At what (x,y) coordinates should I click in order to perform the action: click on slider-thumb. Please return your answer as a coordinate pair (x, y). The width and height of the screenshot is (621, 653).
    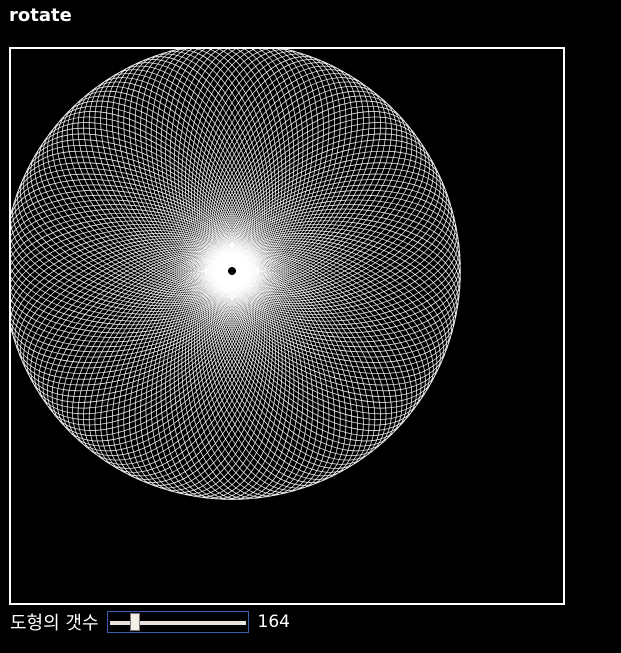
    Looking at the image, I should click on (134, 622).